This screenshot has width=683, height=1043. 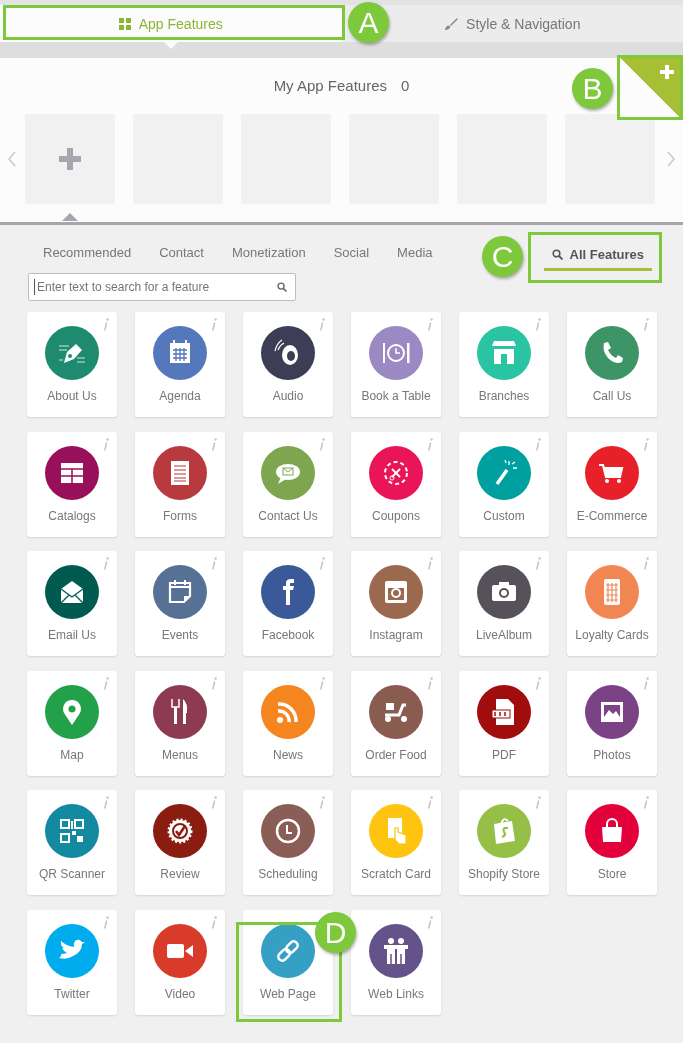 I want to click on section-title: My App Features, so click(x=330, y=85).